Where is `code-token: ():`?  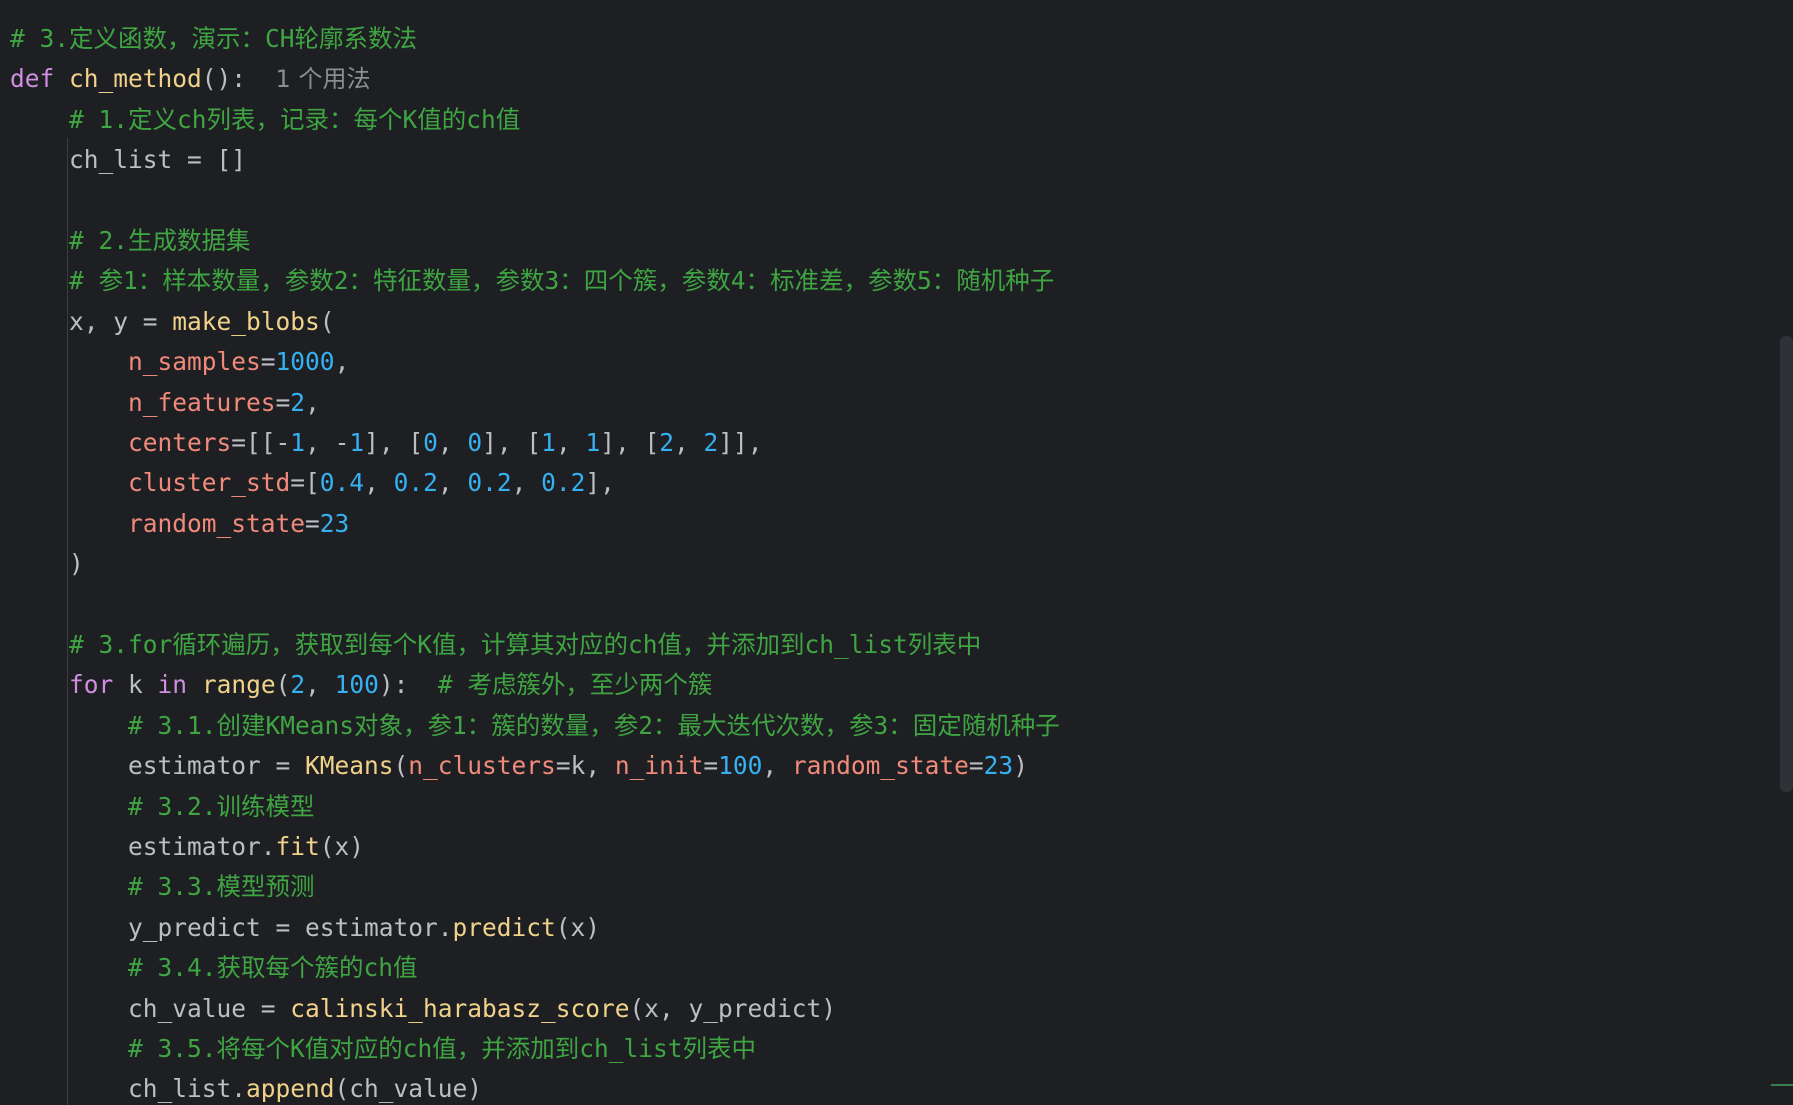 code-token: (): is located at coordinates (238, 79).